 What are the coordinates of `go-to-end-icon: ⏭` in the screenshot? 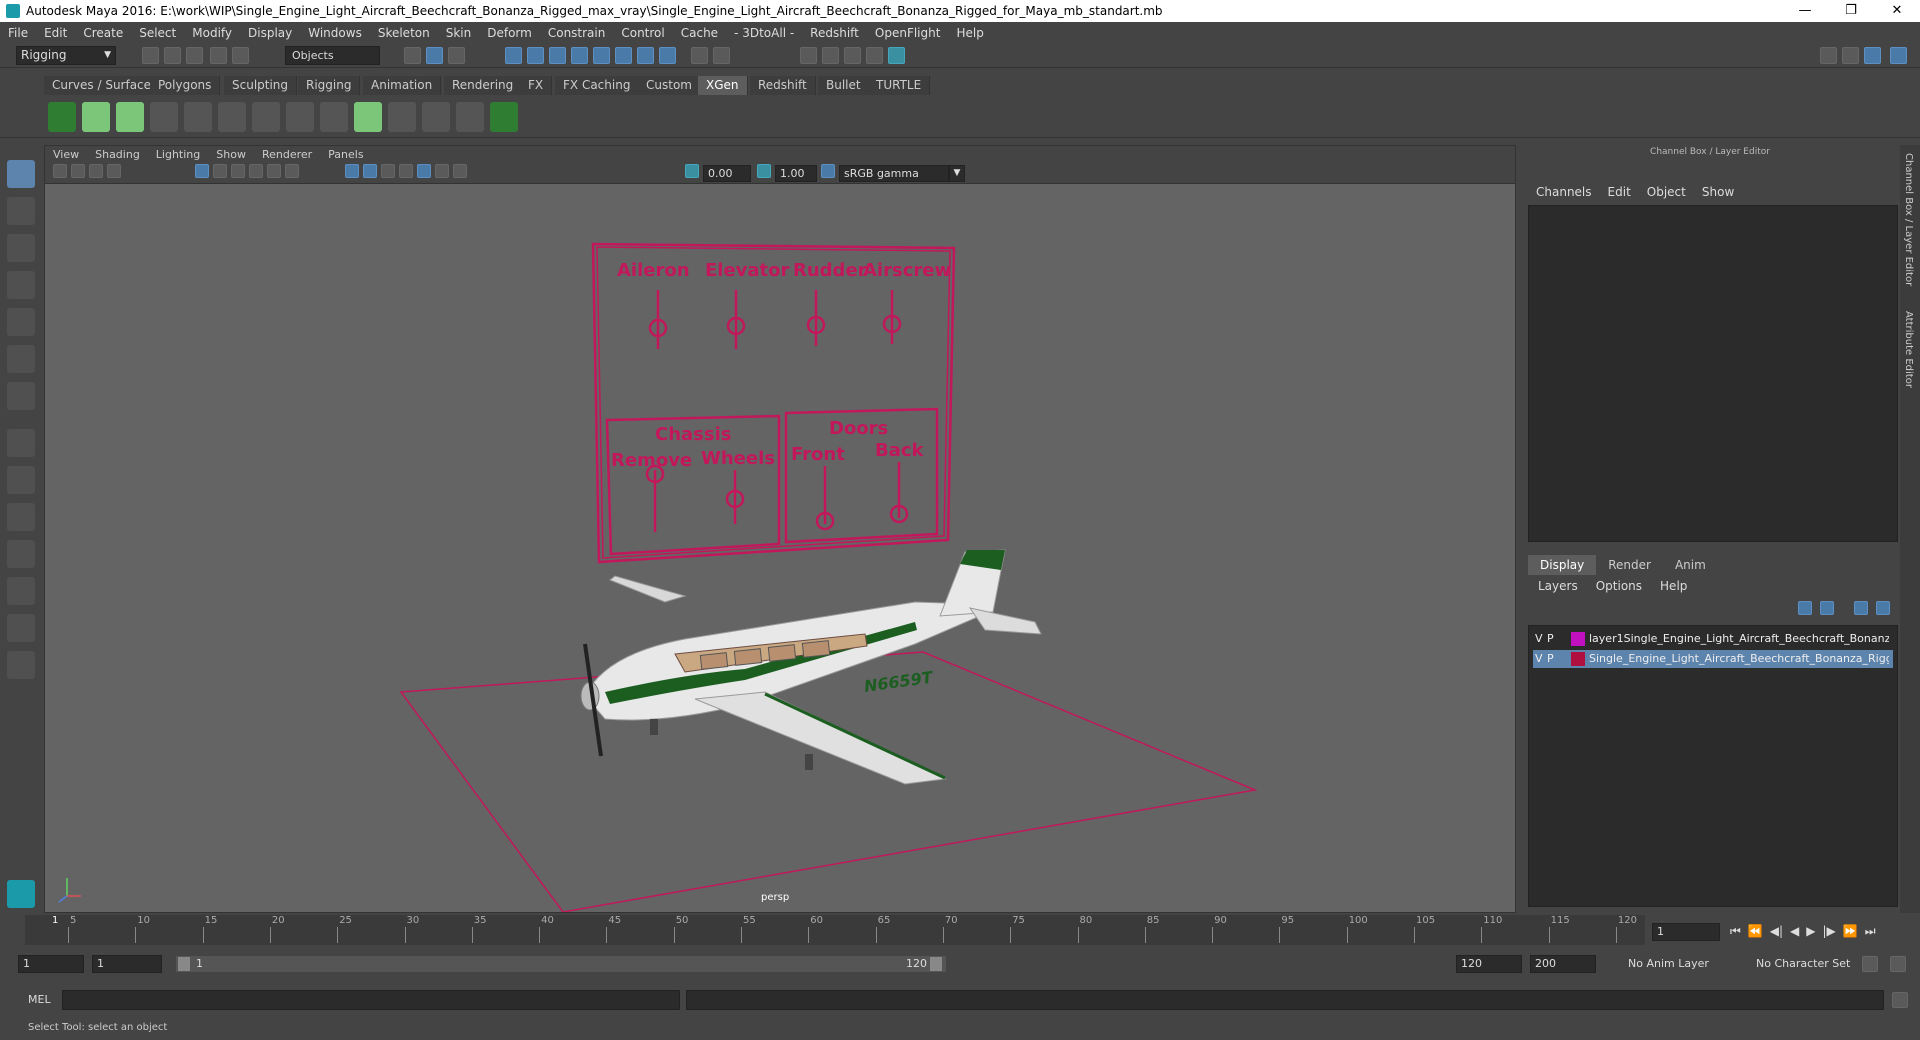 It's located at (1870, 931).